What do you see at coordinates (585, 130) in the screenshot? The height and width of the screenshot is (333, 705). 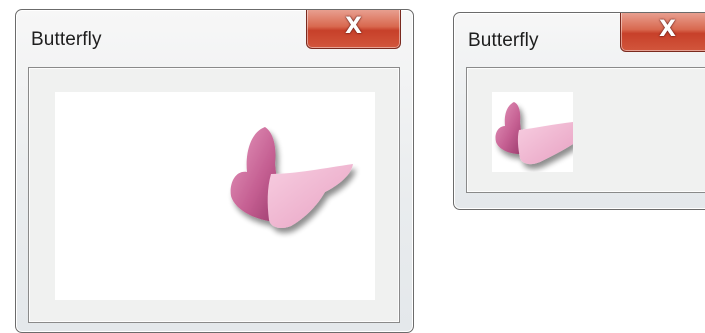 I see `client-area` at bounding box center [585, 130].